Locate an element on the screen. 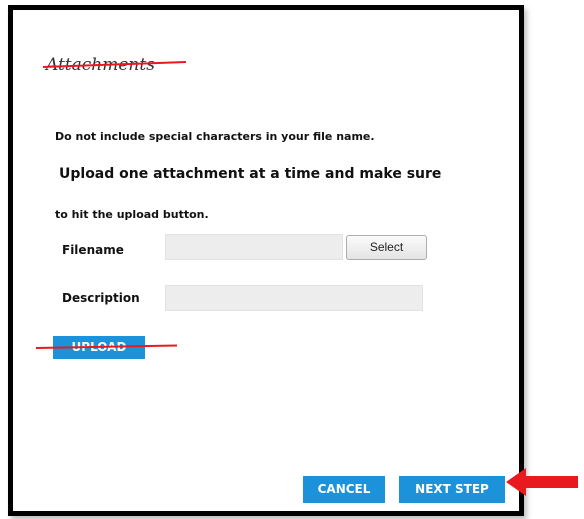 The width and height of the screenshot is (584, 519). arrow-left-icon is located at coordinates (542, 482).